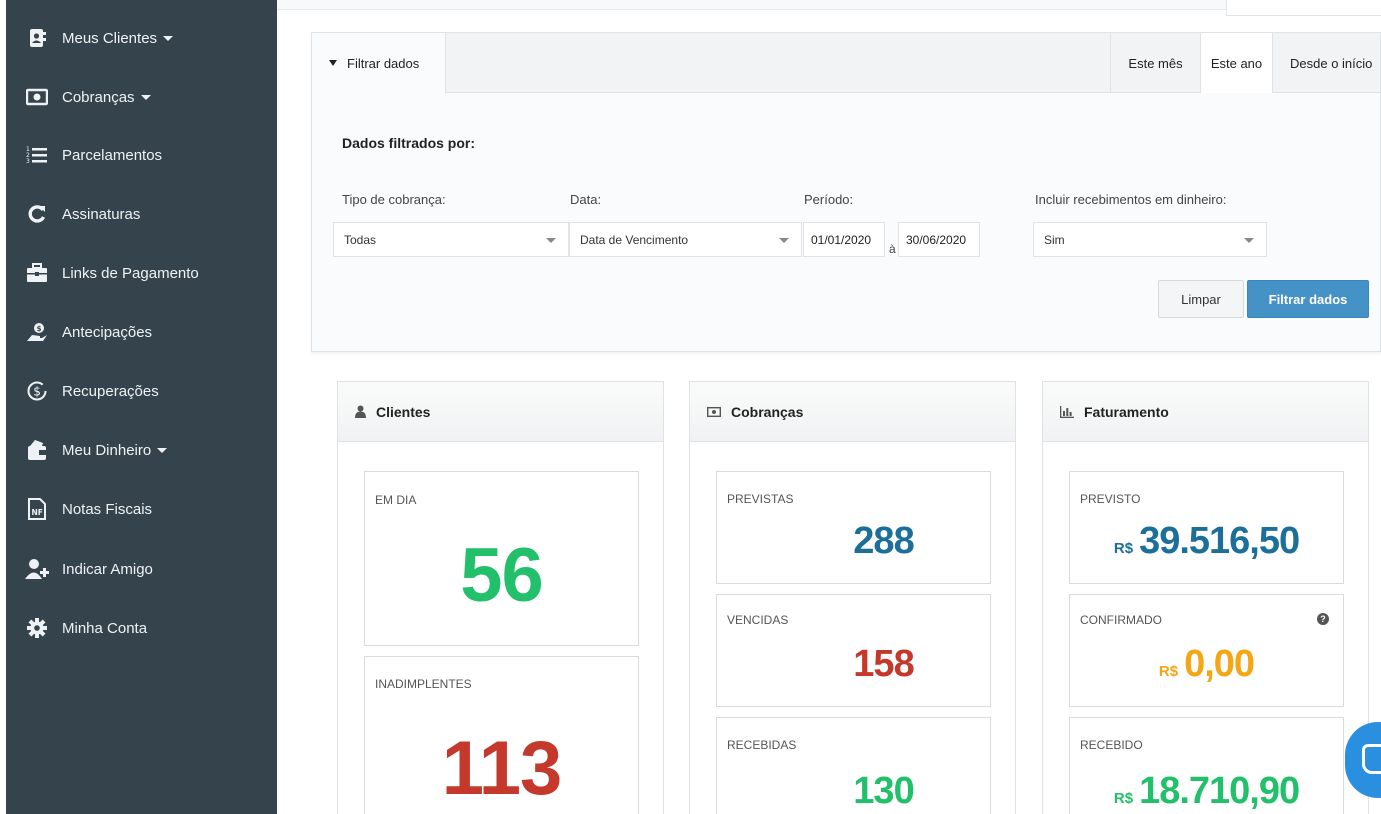  What do you see at coordinates (383, 63) in the screenshot?
I see `filter-toggle-label: Filtrar dados` at bounding box center [383, 63].